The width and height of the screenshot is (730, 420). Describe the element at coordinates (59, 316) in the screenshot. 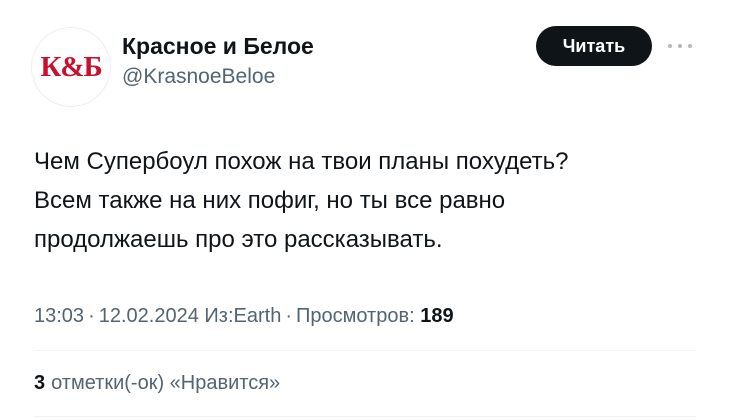

I see `tweet-time: 13:03` at that location.